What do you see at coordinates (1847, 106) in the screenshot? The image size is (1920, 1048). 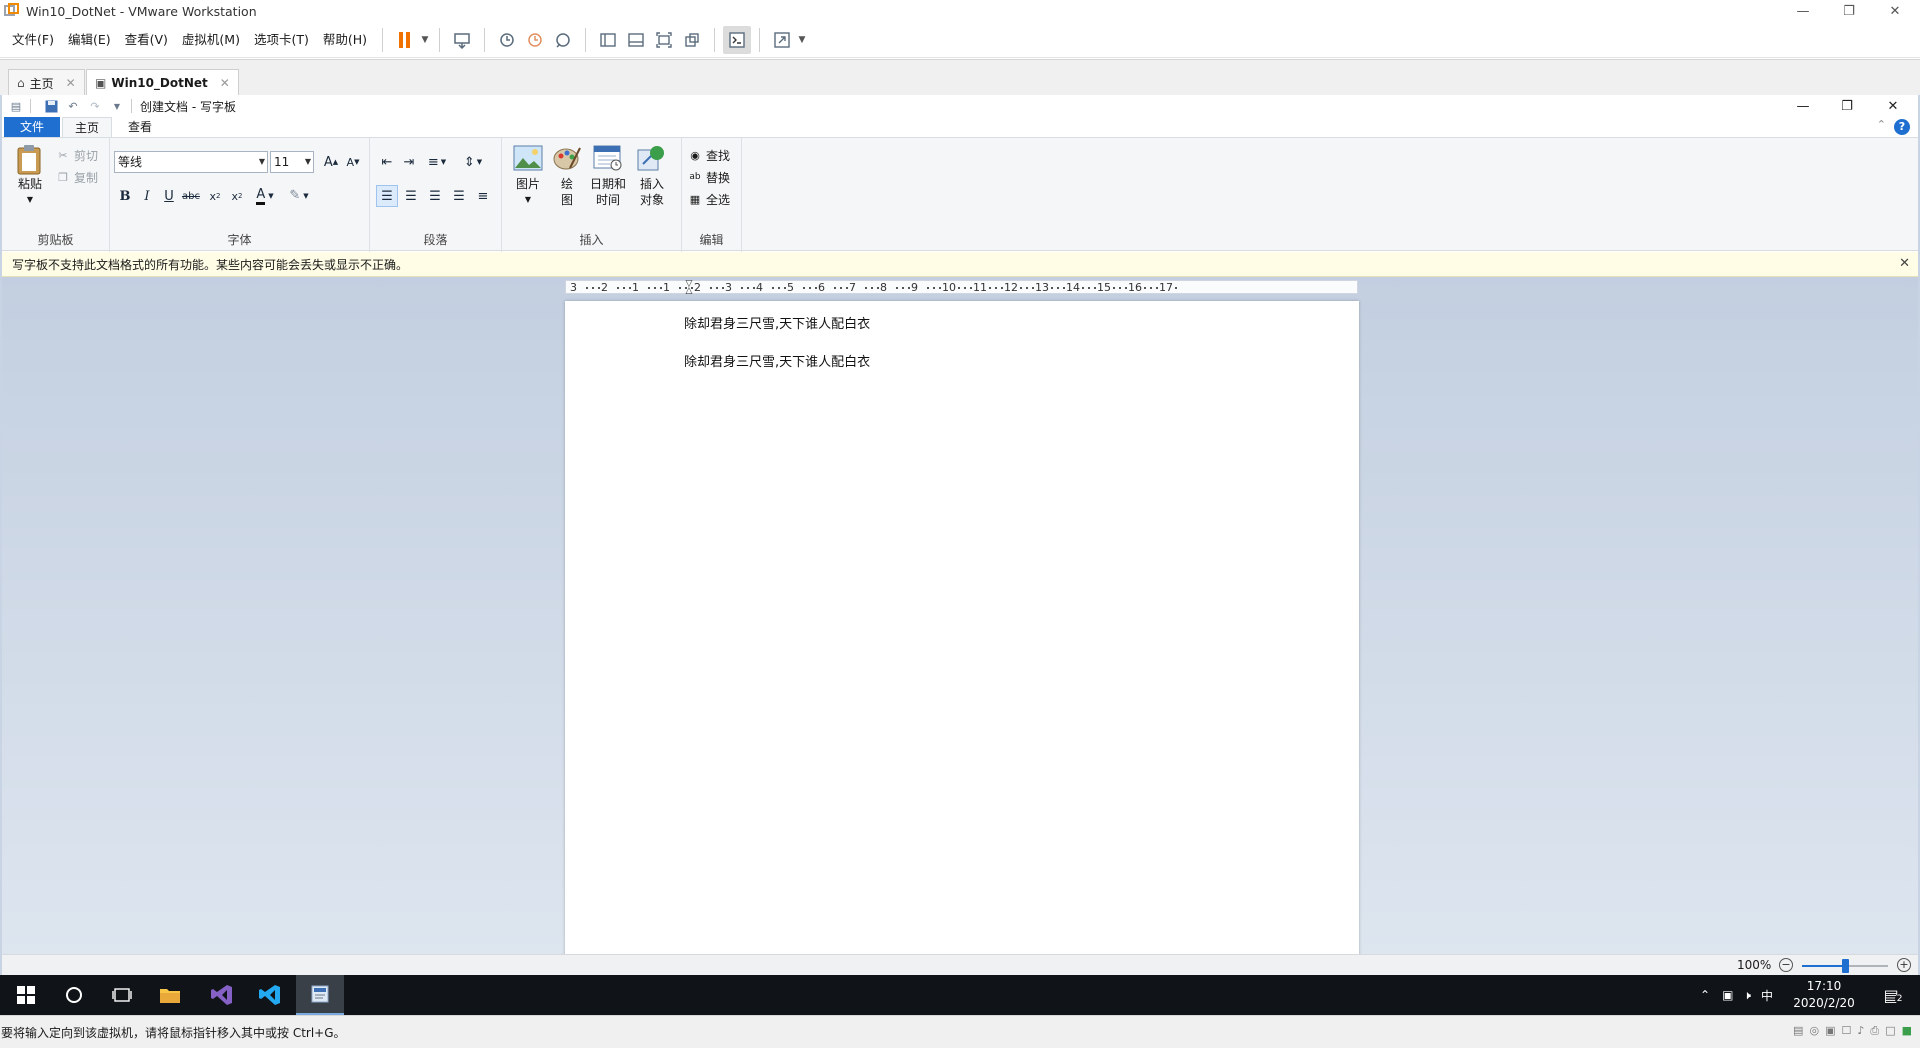 I see `wordpad-restore-button: ❐` at bounding box center [1847, 106].